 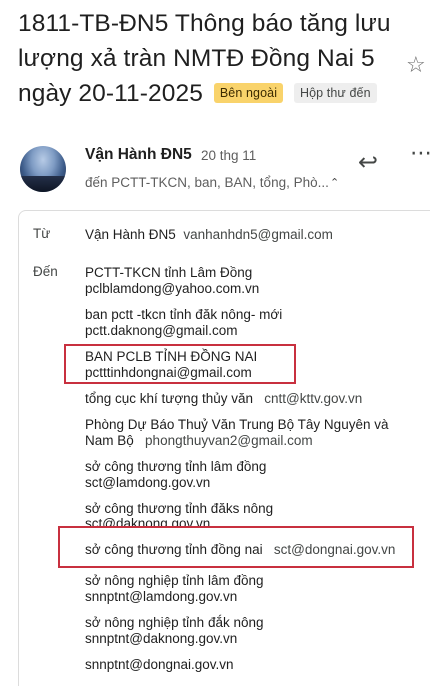 What do you see at coordinates (258, 234) in the screenshot?
I see `from-email: vanhanhdn5@gmail.com` at bounding box center [258, 234].